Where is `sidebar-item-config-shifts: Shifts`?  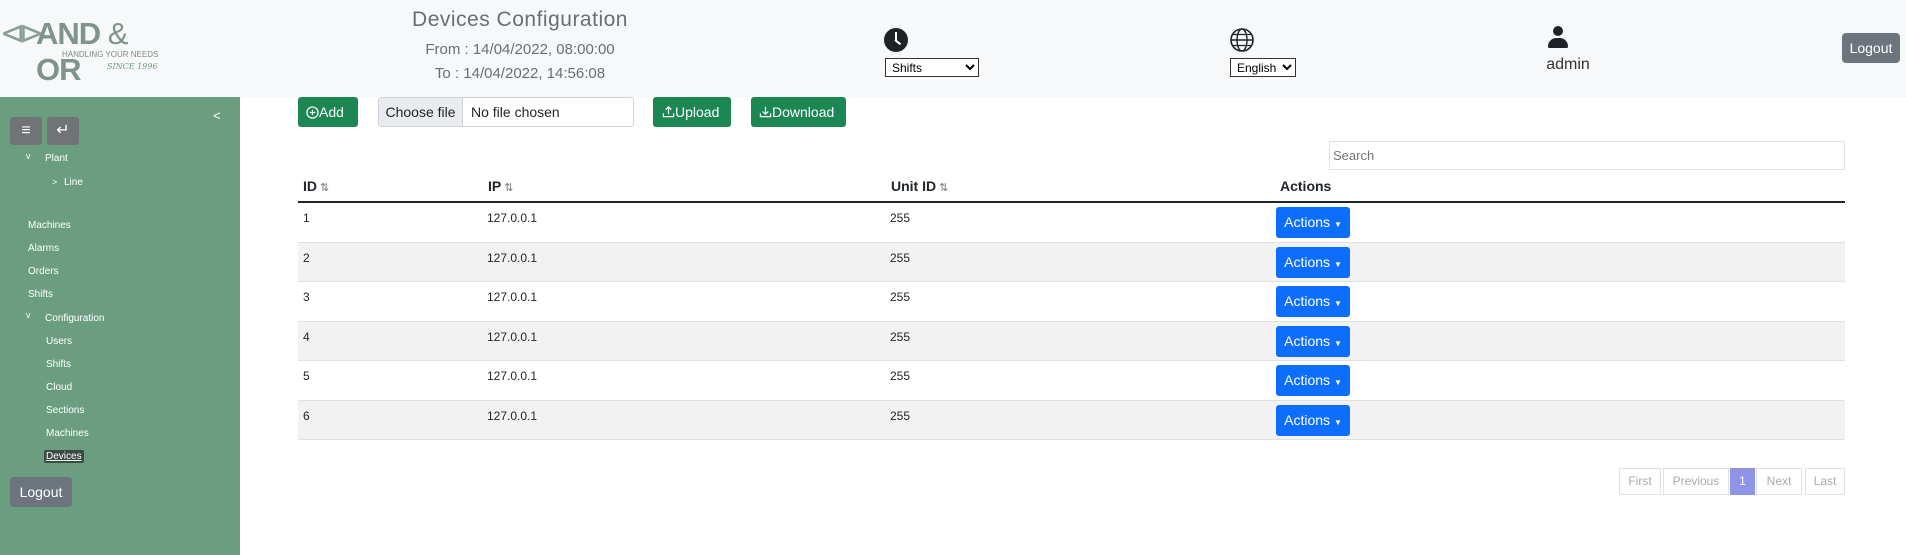 sidebar-item-config-shifts: Shifts is located at coordinates (58, 364).